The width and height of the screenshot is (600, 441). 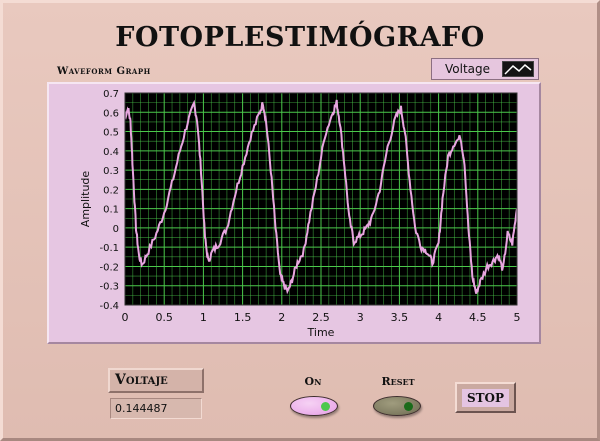 What do you see at coordinates (109, 248) in the screenshot?
I see `y-tick-label: -0.1` at bounding box center [109, 248].